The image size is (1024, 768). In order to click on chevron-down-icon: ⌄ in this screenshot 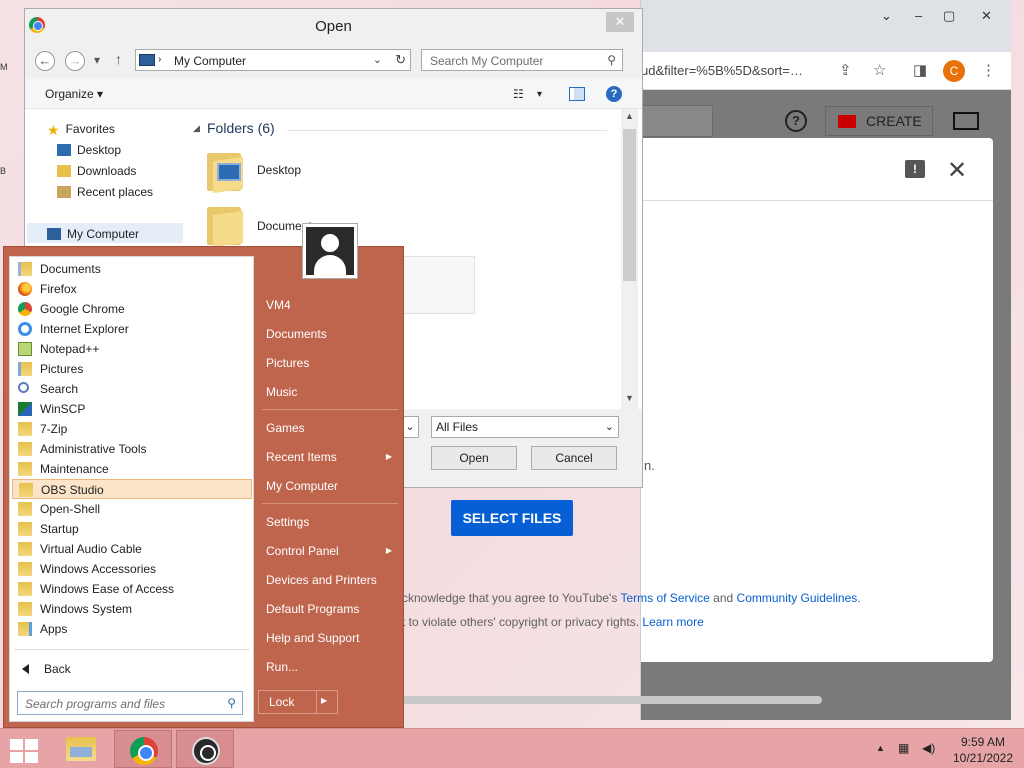, I will do `click(886, 16)`.